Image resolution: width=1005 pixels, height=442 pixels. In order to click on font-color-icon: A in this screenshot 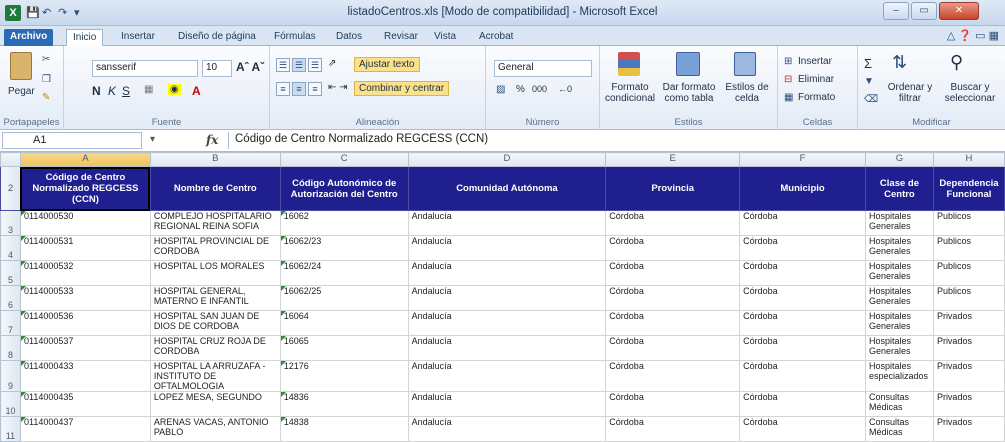, I will do `click(196, 91)`.